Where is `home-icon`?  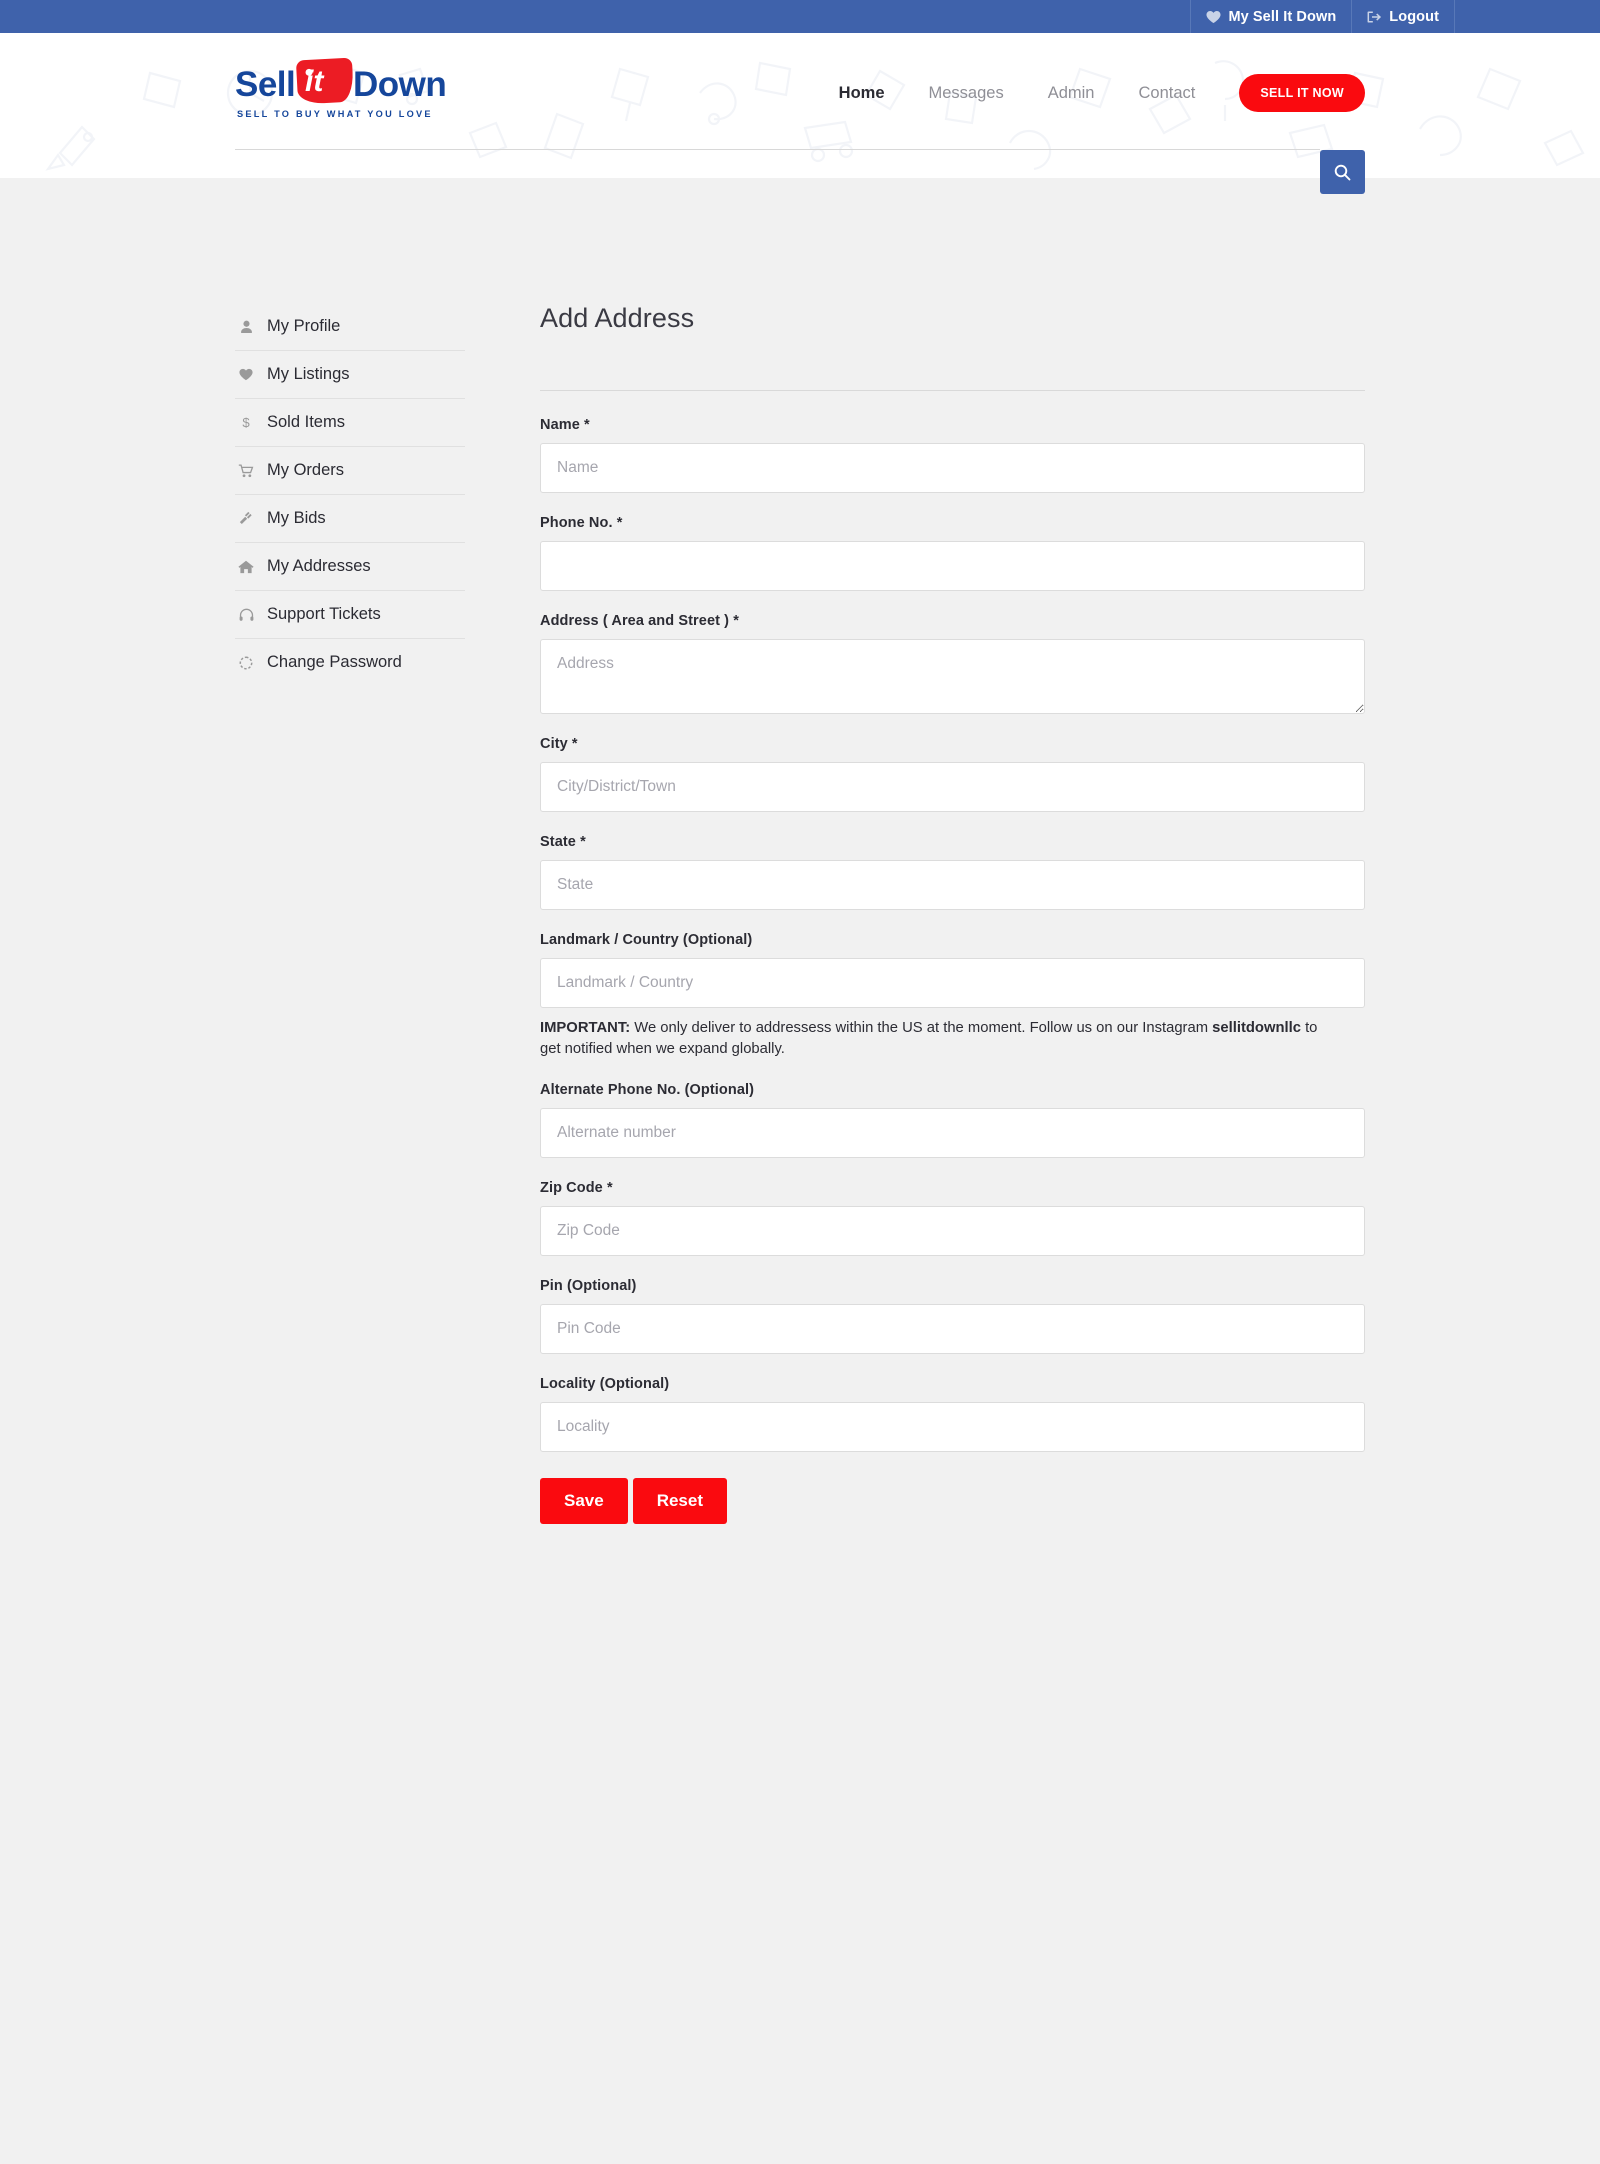 home-icon is located at coordinates (246, 567).